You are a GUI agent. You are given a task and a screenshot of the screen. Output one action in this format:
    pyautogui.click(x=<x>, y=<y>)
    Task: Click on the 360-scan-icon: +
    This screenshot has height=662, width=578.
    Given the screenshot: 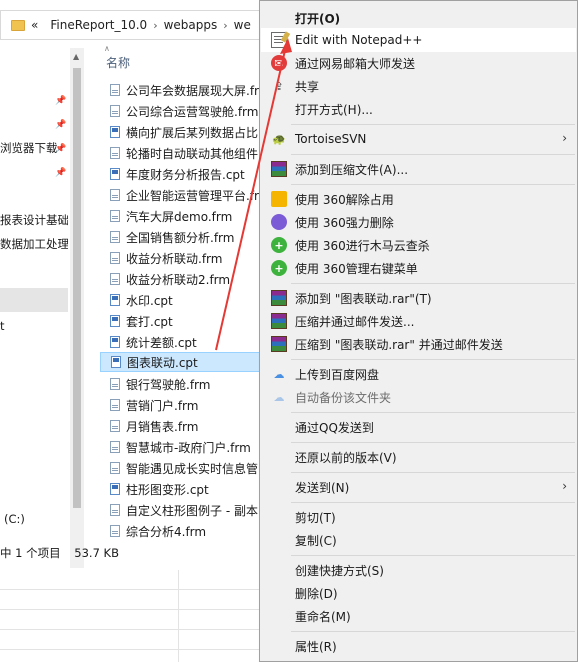 What is the action you would take?
    pyautogui.click(x=279, y=245)
    